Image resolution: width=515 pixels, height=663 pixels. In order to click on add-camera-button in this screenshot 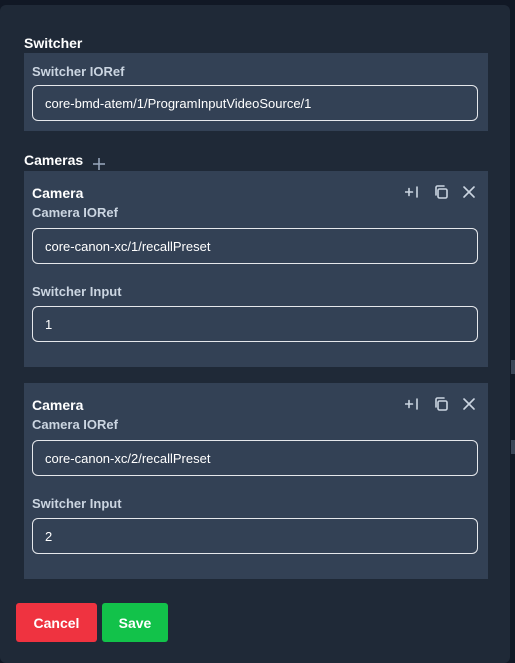, I will do `click(99, 164)`.